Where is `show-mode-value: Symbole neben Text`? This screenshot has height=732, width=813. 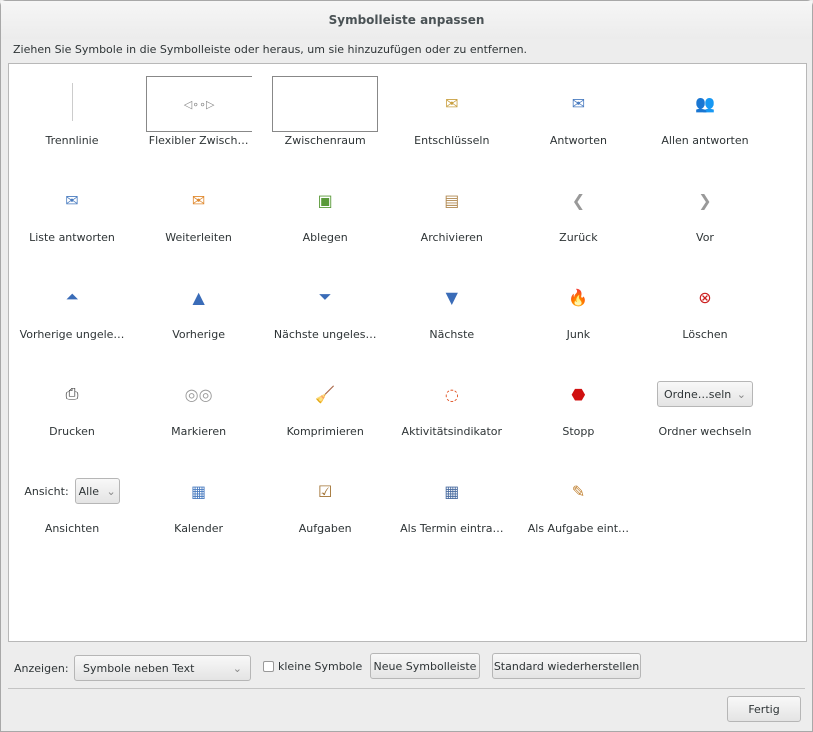 show-mode-value: Symbole neben Text is located at coordinates (139, 668).